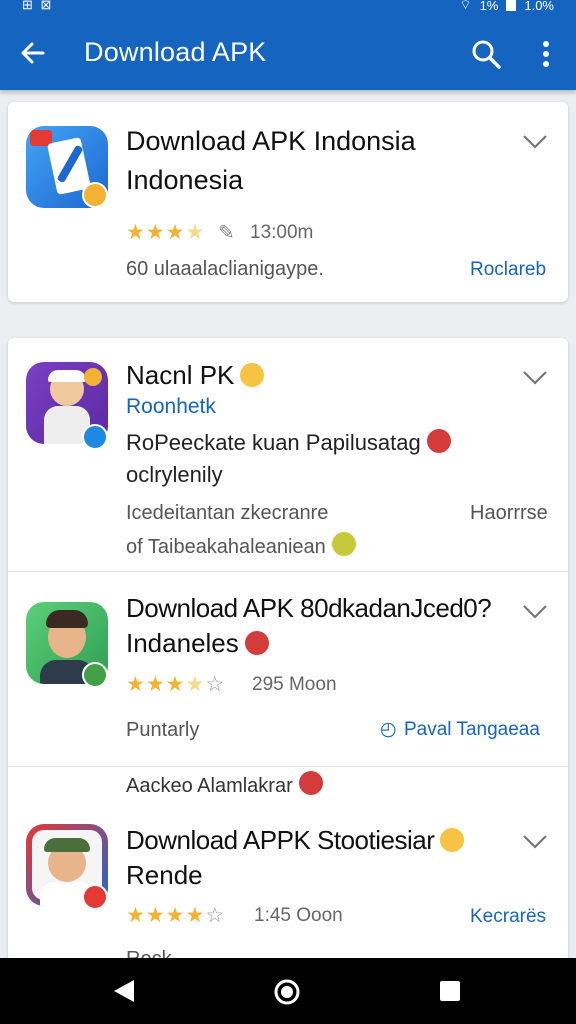 The height and width of the screenshot is (1024, 576). Describe the element at coordinates (38, 6) in the screenshot. I see `notification-icons: ⊞ ⊠` at that location.